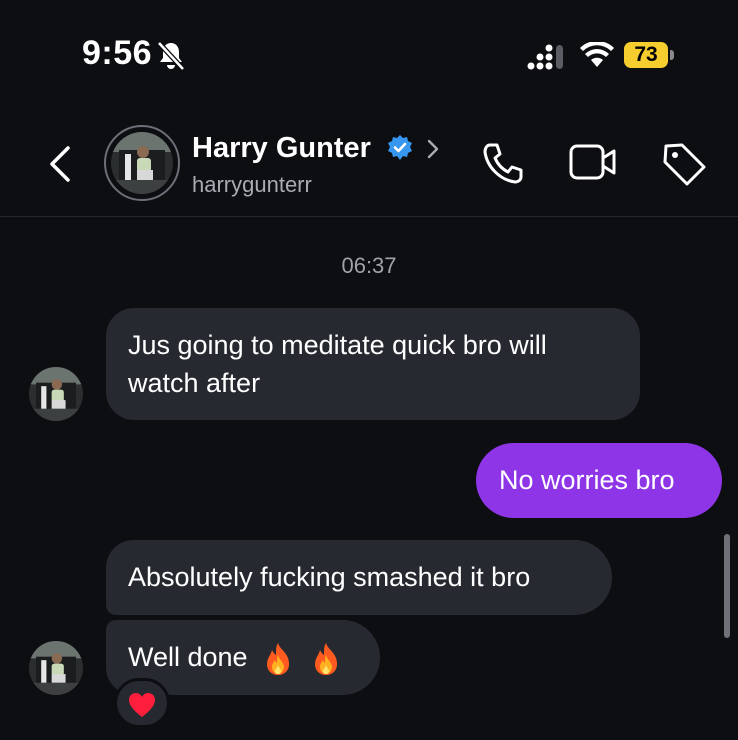 Image resolution: width=738 pixels, height=740 pixels. Describe the element at coordinates (252, 184) in the screenshot. I see `contact-username: harrygunterr` at that location.